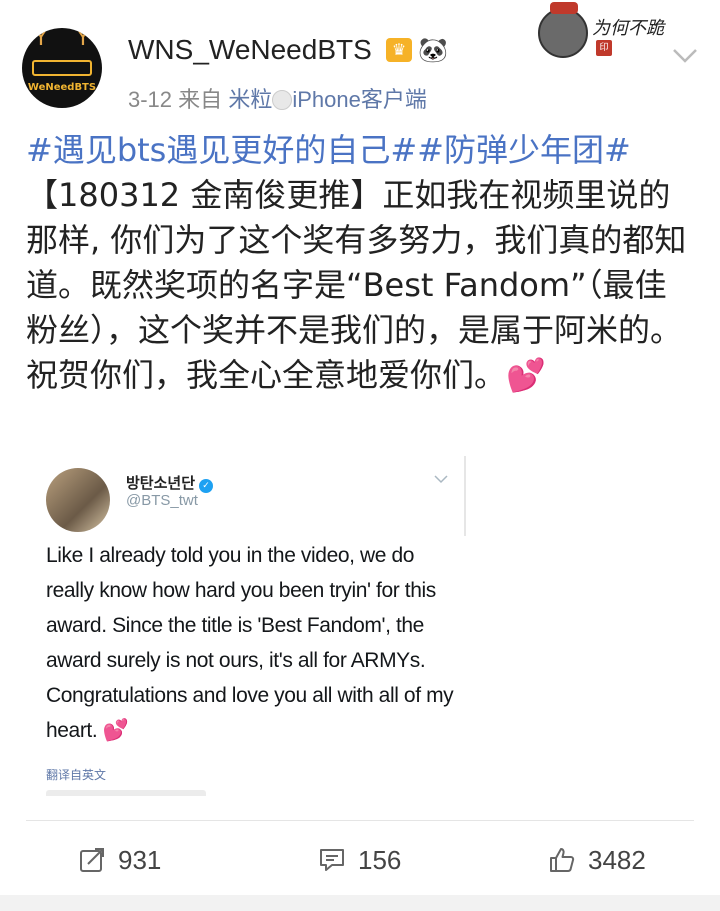  What do you see at coordinates (685, 55) in the screenshot?
I see `chevron-down-icon` at bounding box center [685, 55].